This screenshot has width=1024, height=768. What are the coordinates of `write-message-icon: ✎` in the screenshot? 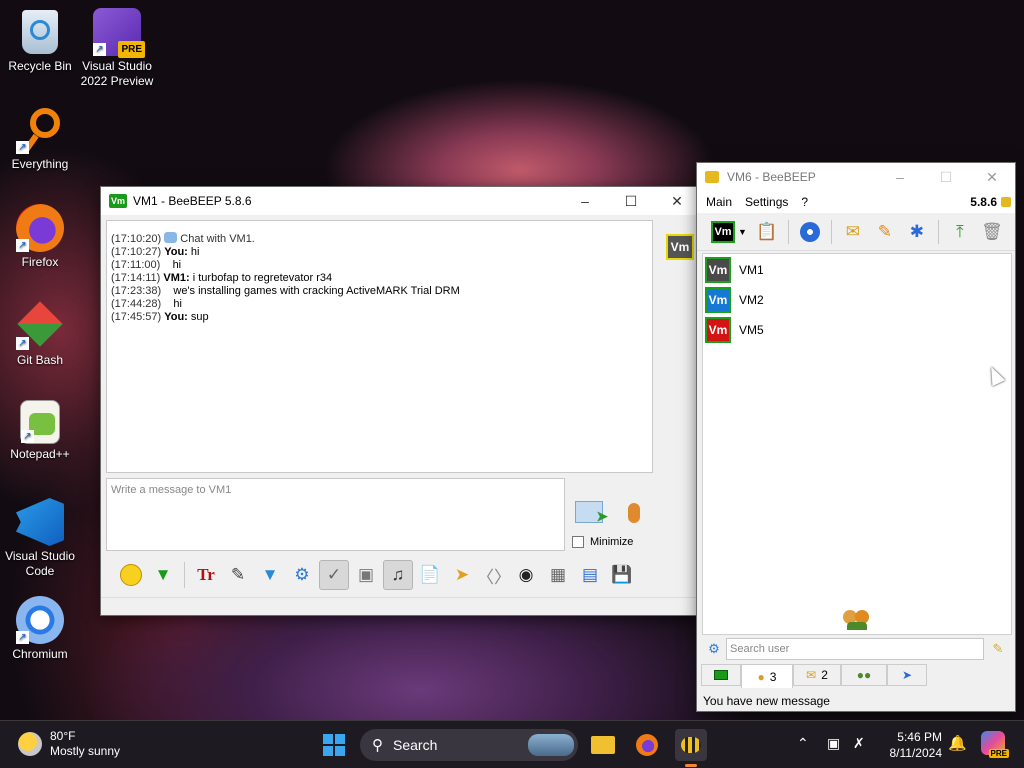 It's located at (885, 232).